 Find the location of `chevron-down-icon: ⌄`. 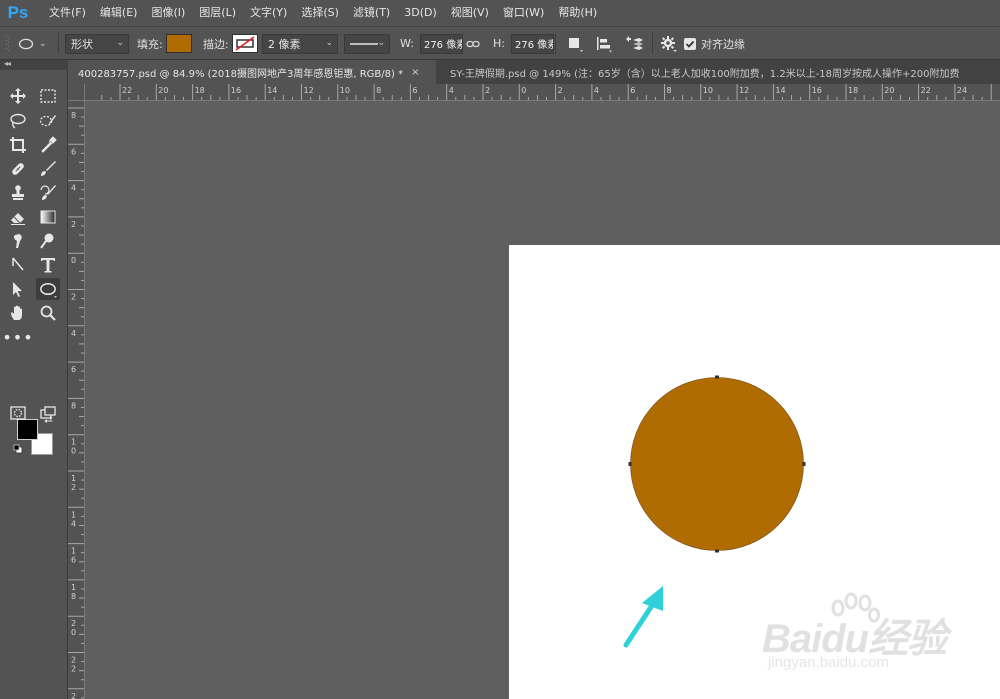

chevron-down-icon: ⌄ is located at coordinates (120, 42).